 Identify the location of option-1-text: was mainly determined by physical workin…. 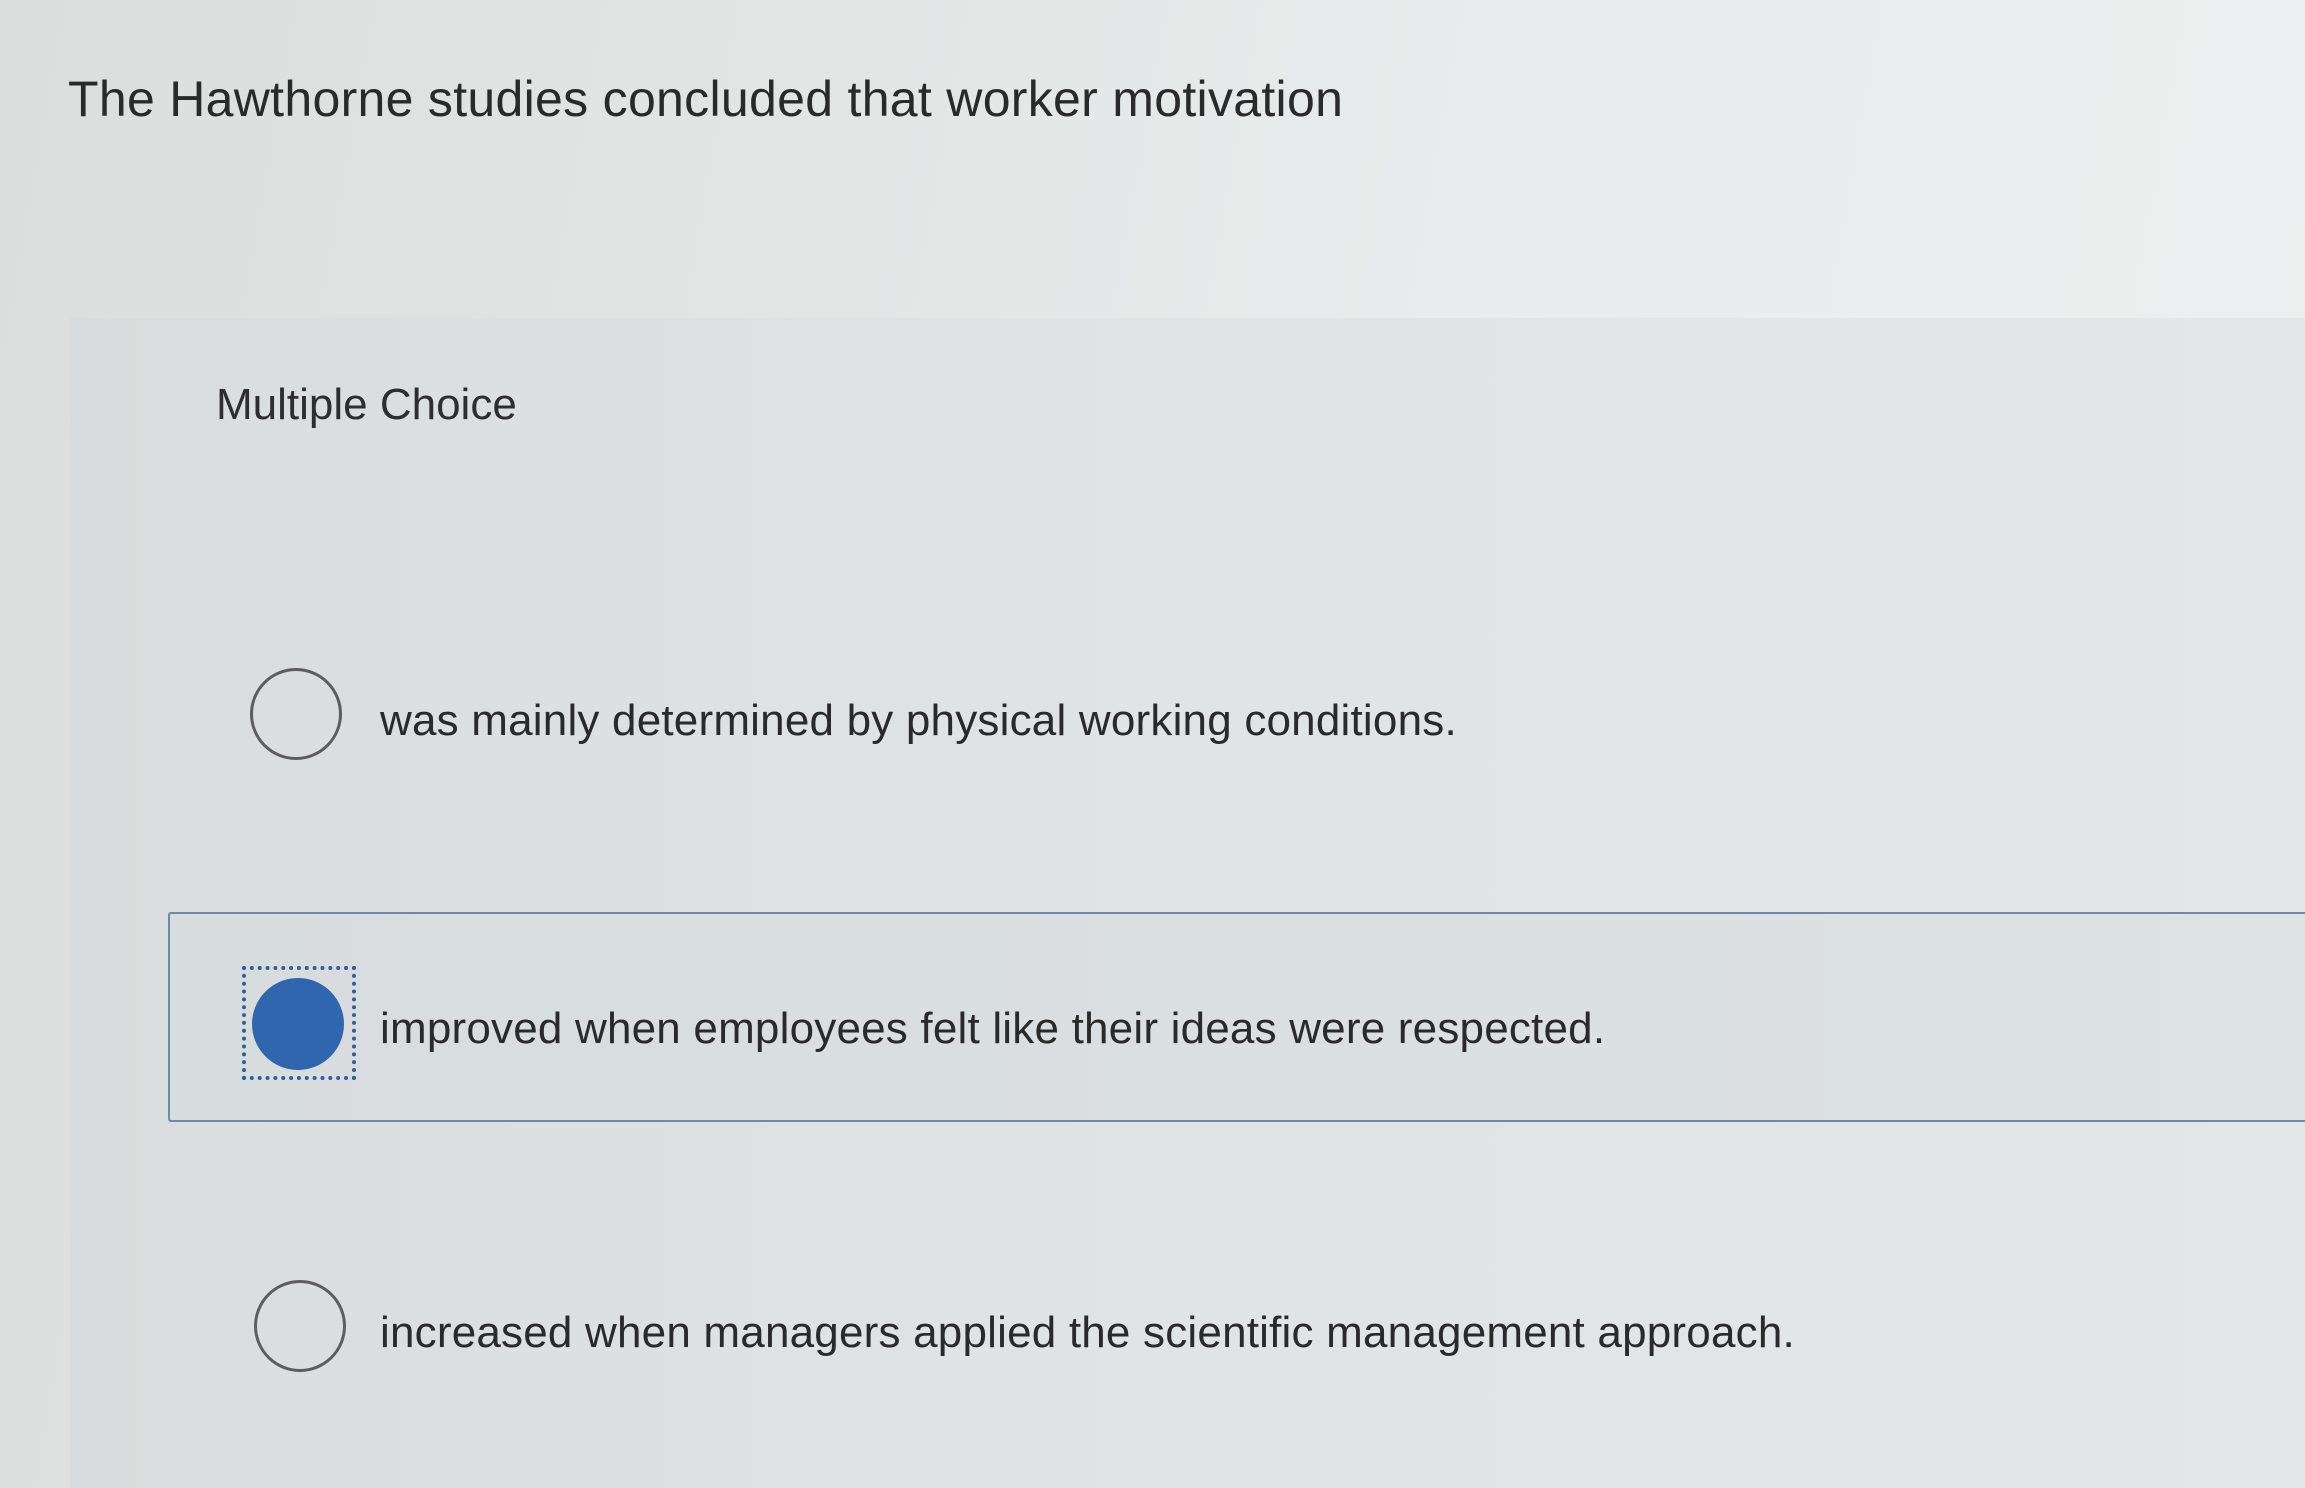
(918, 720).